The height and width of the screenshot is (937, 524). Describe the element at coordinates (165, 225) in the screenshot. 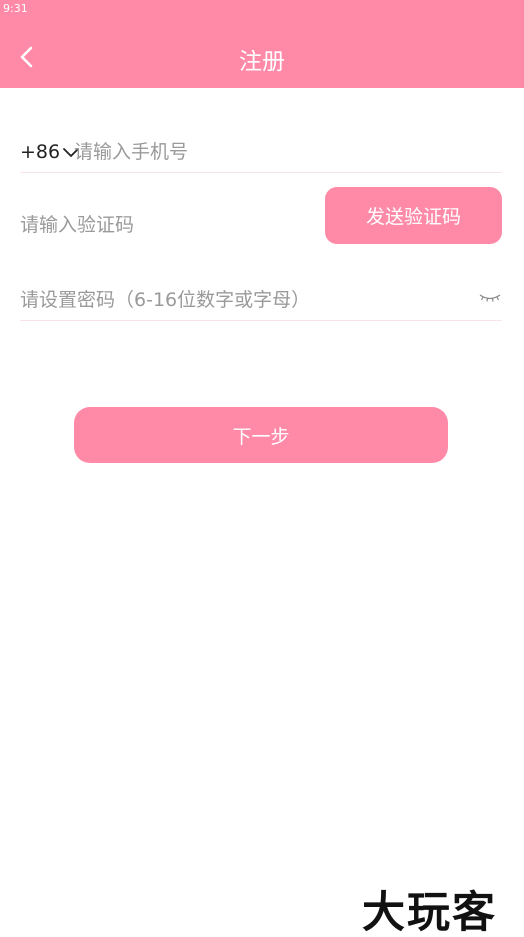

I see `verification-code-input` at that location.